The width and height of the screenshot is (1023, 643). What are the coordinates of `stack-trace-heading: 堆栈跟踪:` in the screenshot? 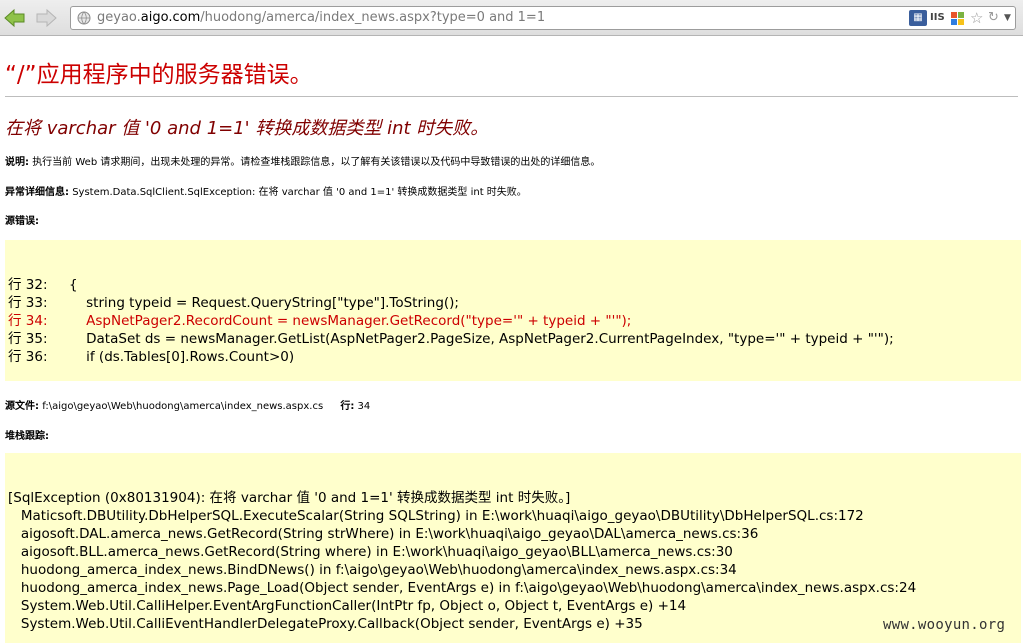 It's located at (27, 434).